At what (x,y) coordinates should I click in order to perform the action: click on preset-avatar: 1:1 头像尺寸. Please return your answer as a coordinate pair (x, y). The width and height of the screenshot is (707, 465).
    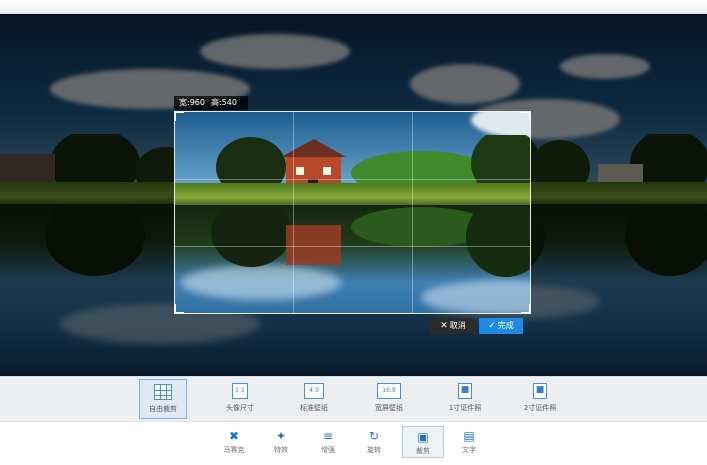
    Looking at the image, I should click on (240, 399).